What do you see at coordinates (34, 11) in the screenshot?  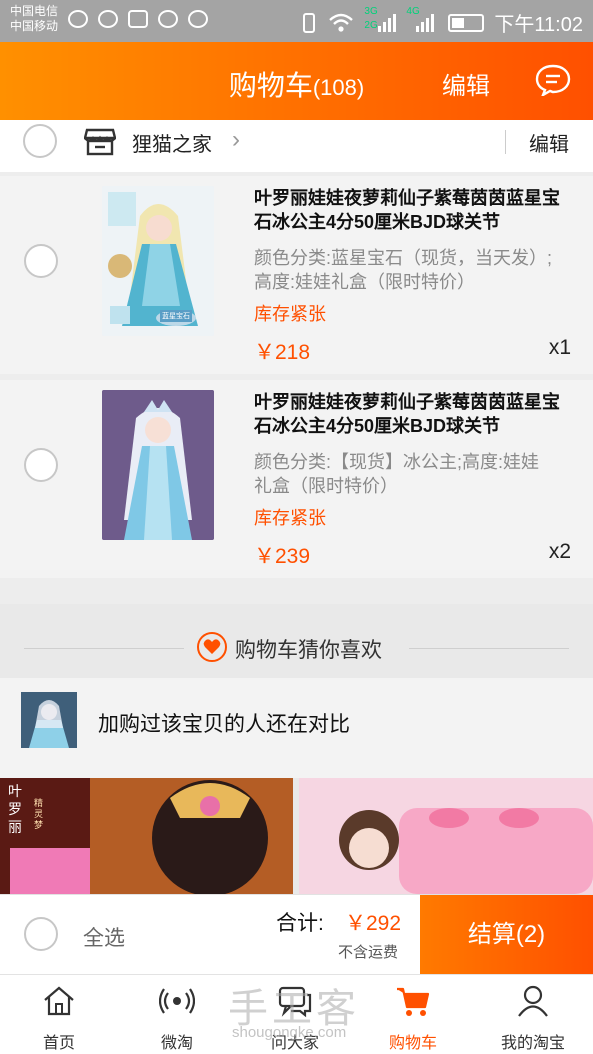 I see `carrier-1: 中国电信` at bounding box center [34, 11].